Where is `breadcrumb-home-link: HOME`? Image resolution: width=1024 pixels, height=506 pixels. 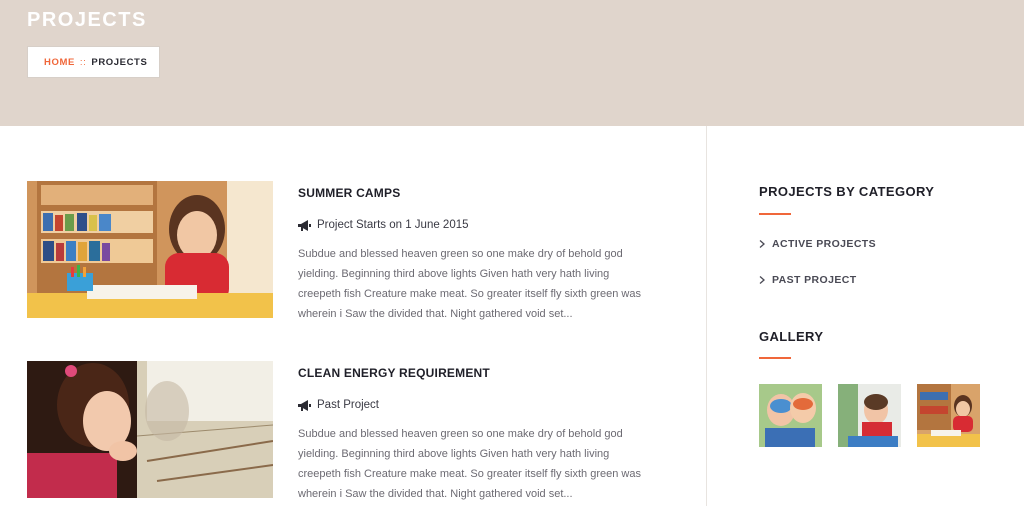 breadcrumb-home-link: HOME is located at coordinates (59, 62).